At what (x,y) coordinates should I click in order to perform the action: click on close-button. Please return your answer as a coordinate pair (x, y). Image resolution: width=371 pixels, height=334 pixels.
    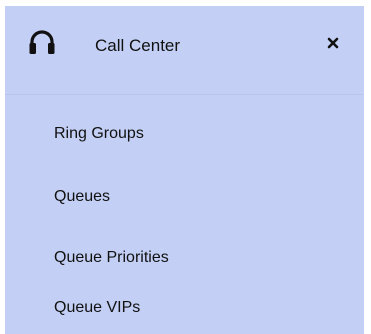
    Looking at the image, I should click on (333, 43).